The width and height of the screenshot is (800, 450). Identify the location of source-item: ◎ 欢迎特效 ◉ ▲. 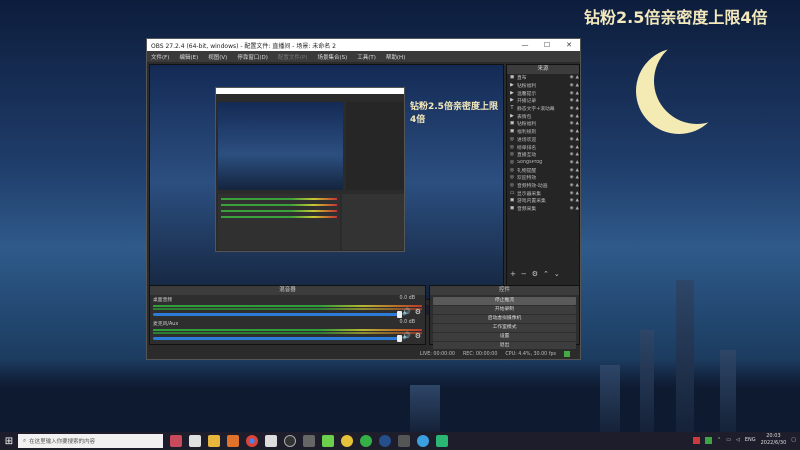
(543, 178).